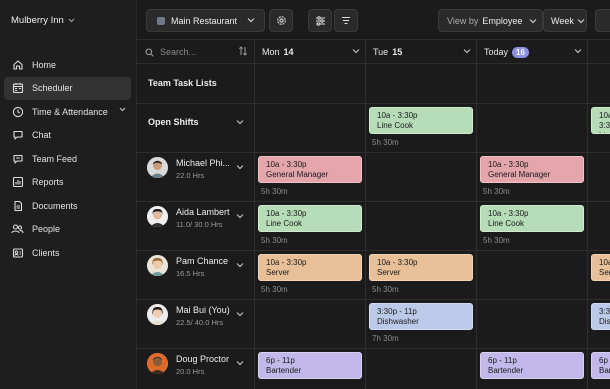 This screenshot has width=610, height=389. I want to click on nav-item-documents: Documents, so click(67, 206).